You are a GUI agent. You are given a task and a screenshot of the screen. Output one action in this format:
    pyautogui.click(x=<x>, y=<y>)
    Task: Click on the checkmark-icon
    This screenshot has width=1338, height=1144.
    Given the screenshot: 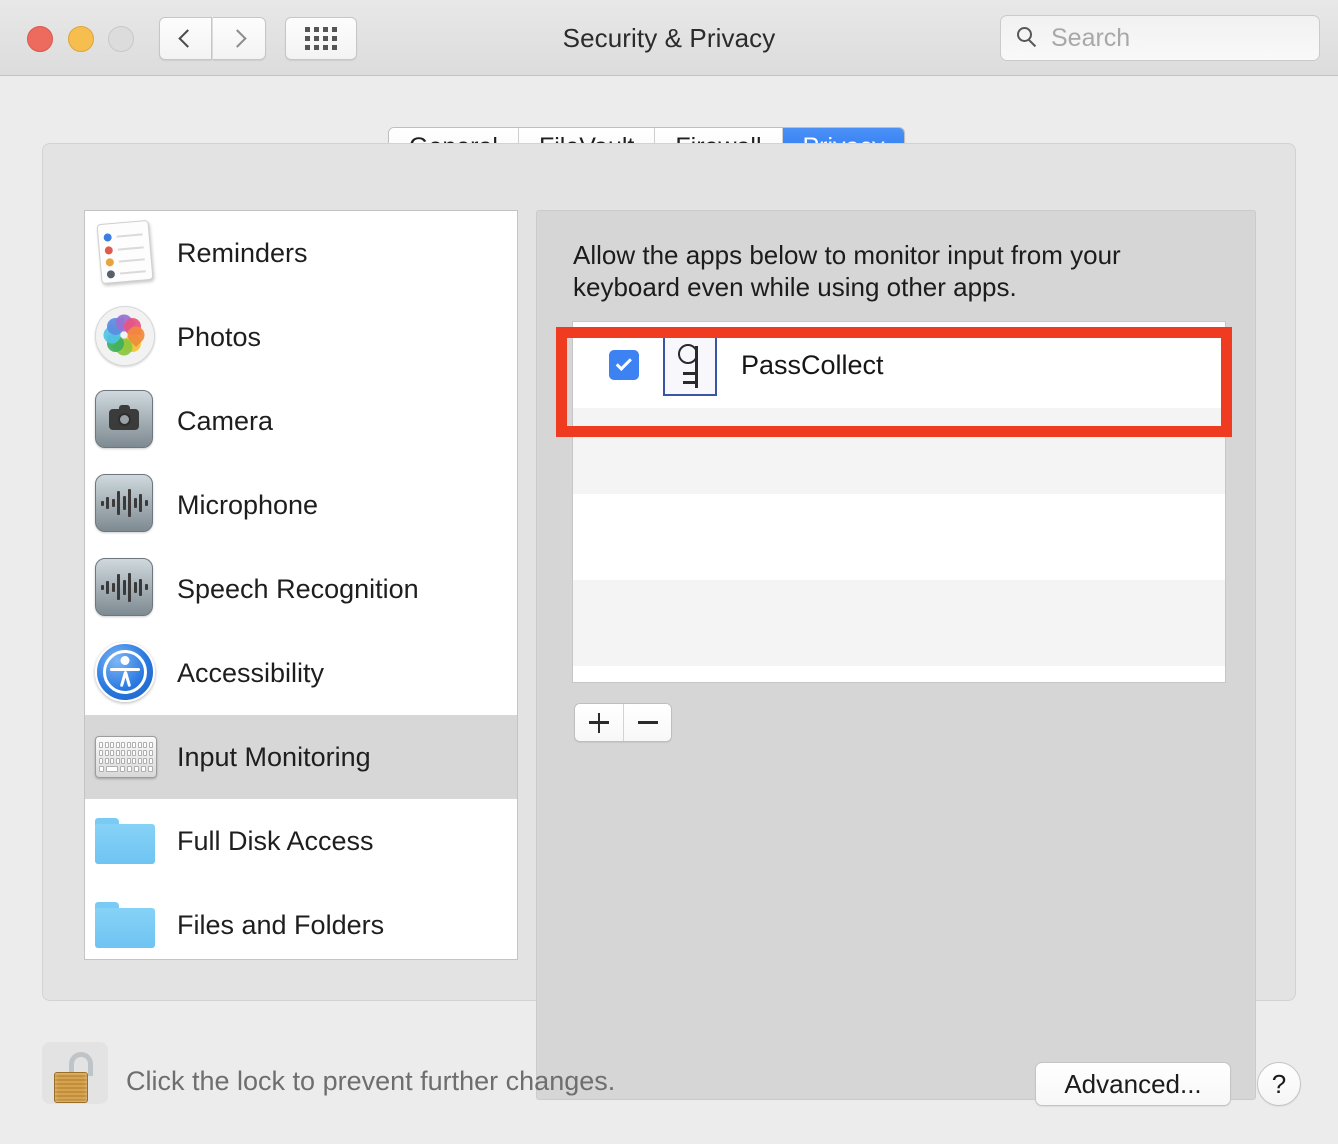 What is the action you would take?
    pyautogui.click(x=623, y=363)
    